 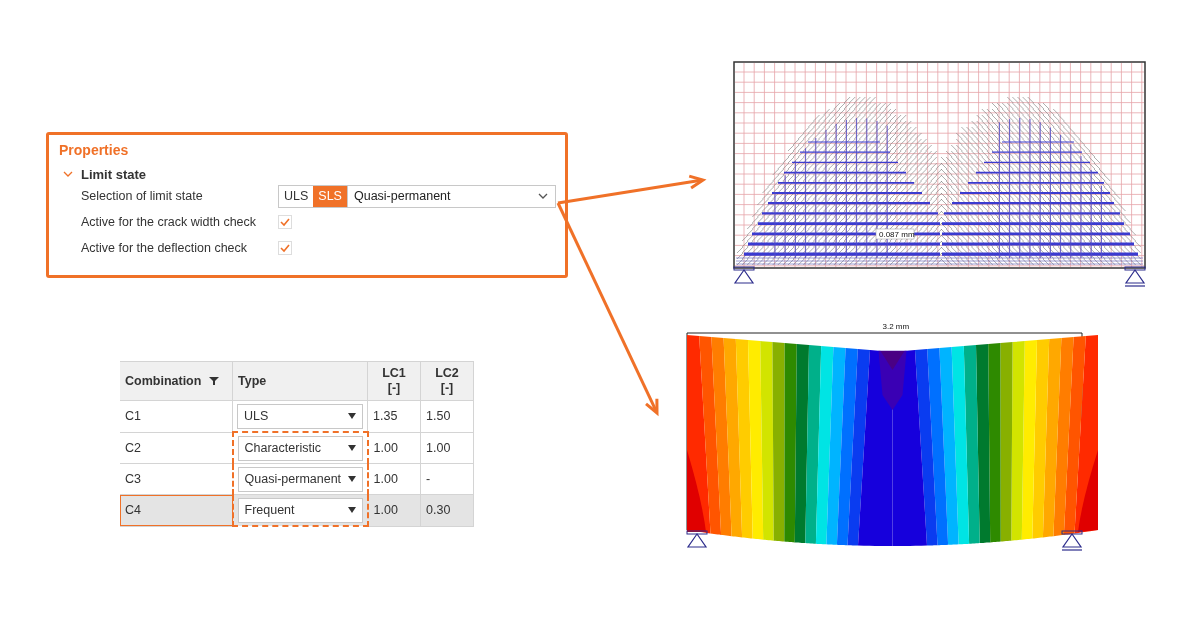 I want to click on table-cell: C3, so click(x=176, y=479).